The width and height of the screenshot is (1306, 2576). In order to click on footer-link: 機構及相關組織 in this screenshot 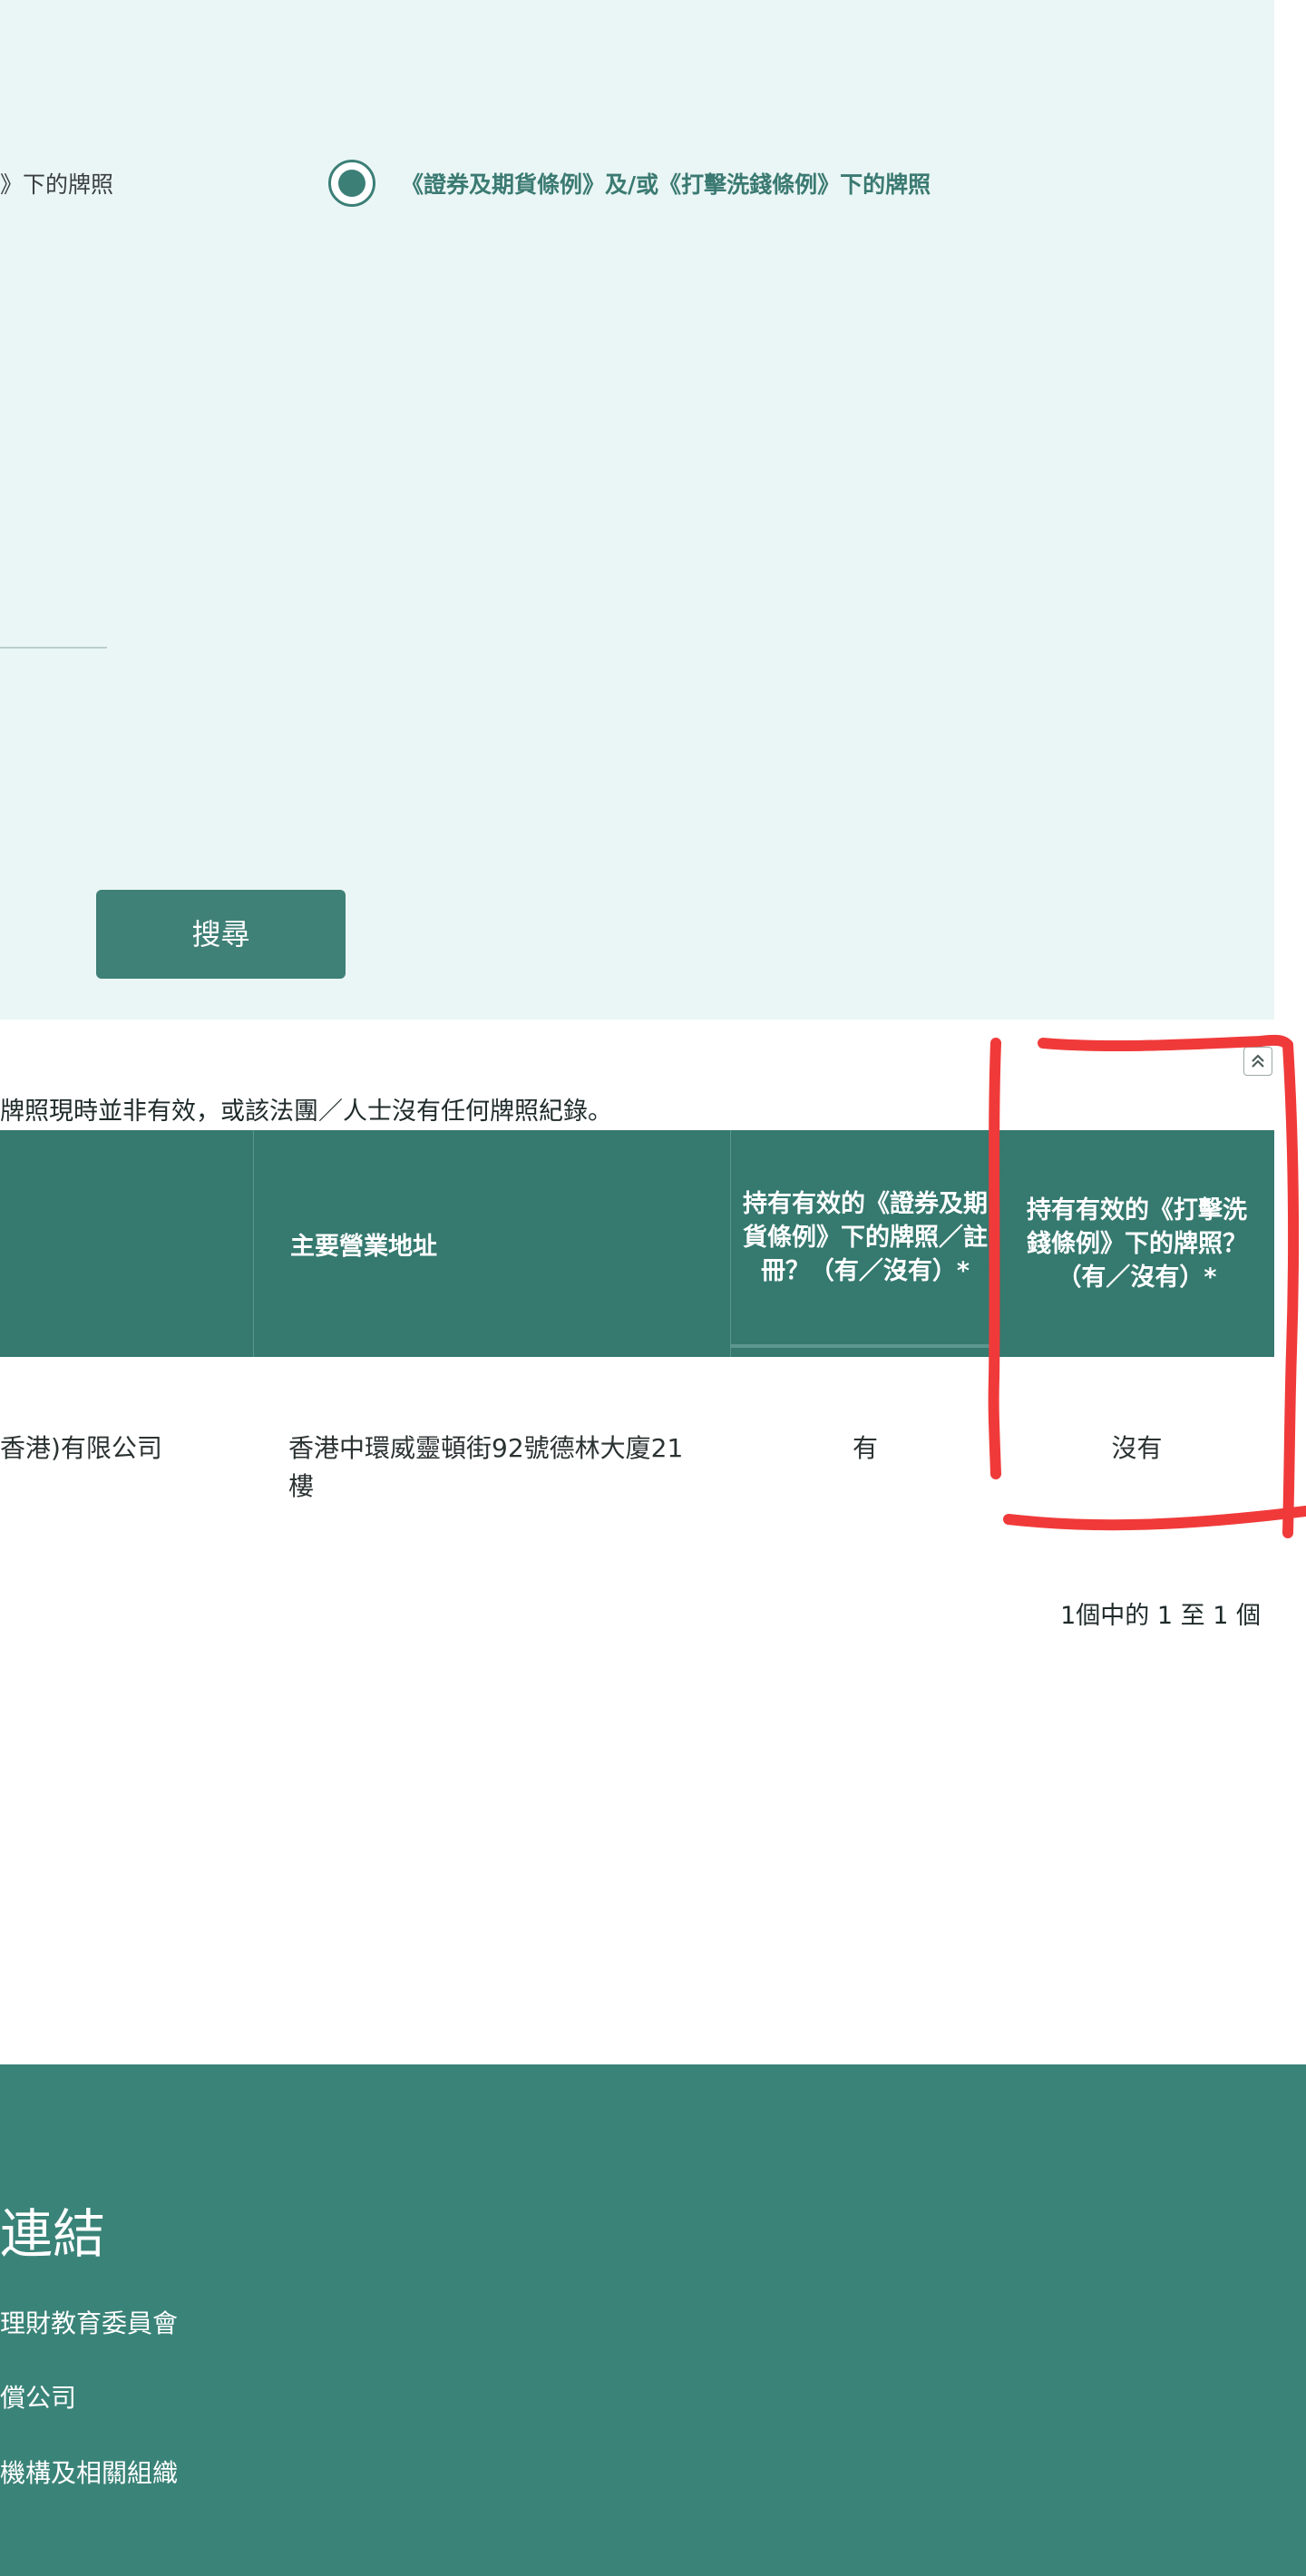, I will do `click(89, 2472)`.